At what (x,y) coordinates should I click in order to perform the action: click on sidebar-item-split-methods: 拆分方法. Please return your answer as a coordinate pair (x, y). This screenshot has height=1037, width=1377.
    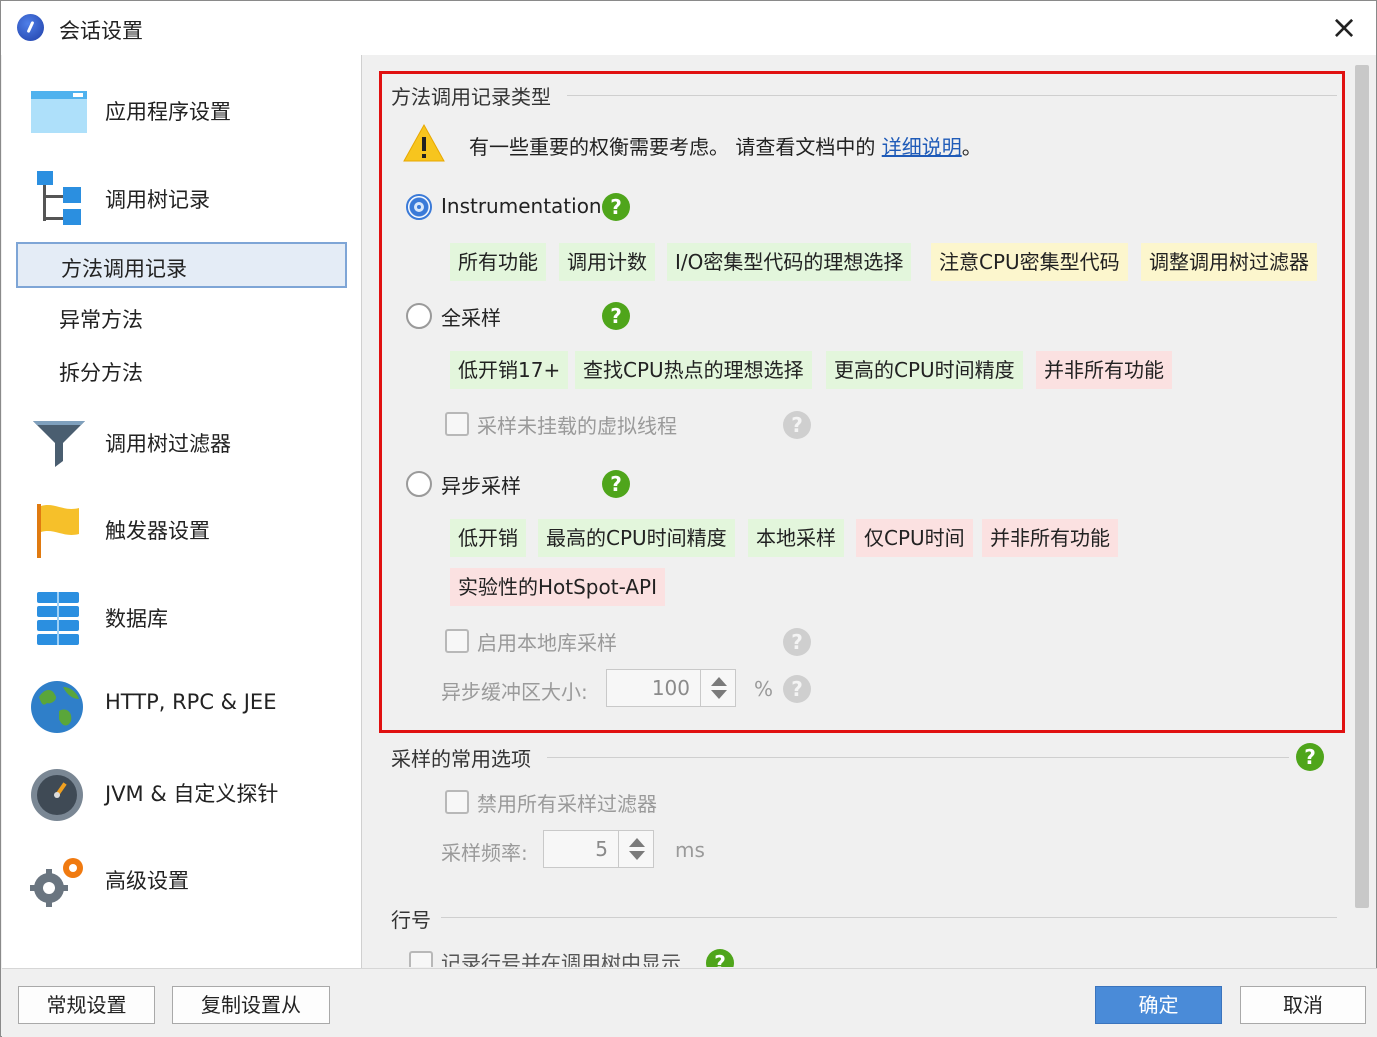
    Looking at the image, I should click on (181, 371).